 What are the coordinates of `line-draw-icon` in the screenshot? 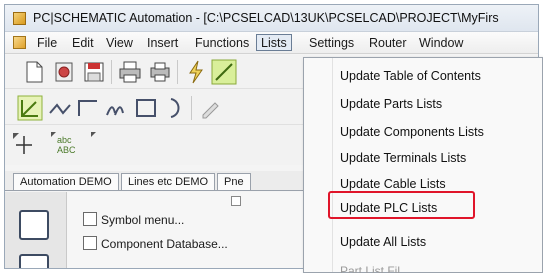 It's located at (224, 72).